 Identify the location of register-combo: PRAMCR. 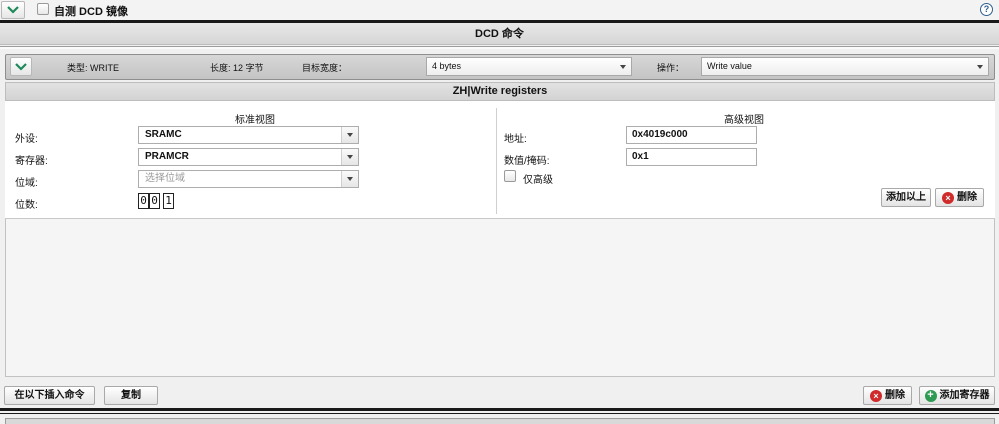
(248, 157).